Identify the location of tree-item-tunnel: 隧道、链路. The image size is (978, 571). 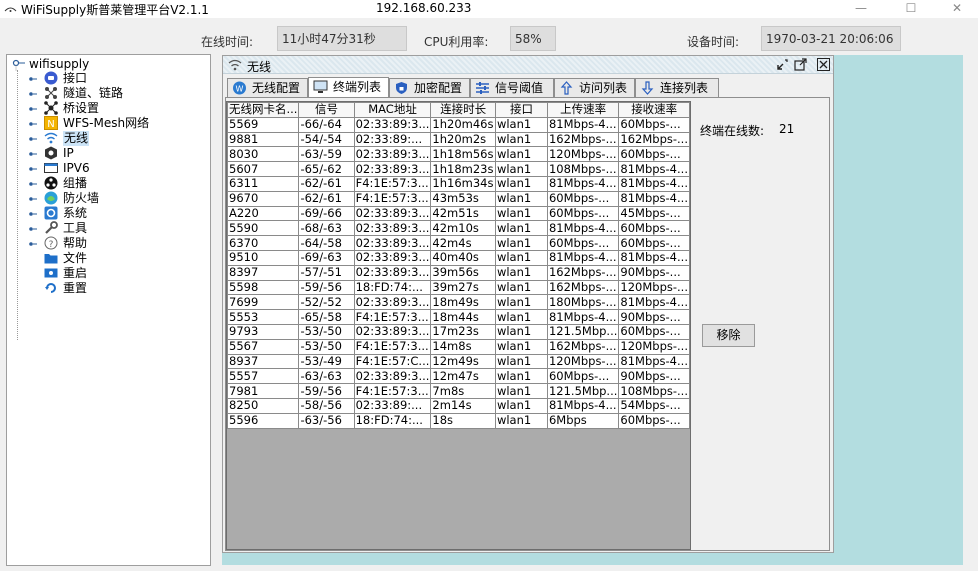
(119, 93).